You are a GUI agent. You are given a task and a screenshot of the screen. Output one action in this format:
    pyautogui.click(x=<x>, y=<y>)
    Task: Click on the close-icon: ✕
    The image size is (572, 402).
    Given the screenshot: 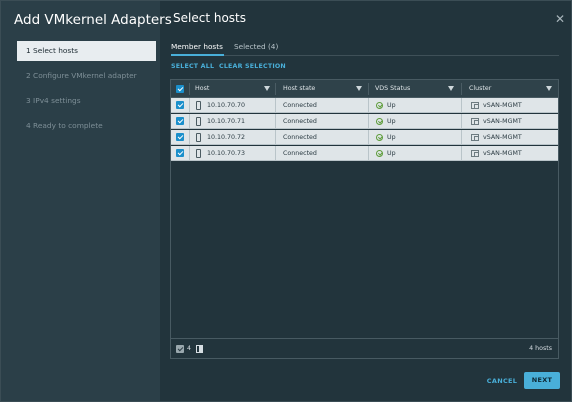 What is the action you would take?
    pyautogui.click(x=560, y=19)
    